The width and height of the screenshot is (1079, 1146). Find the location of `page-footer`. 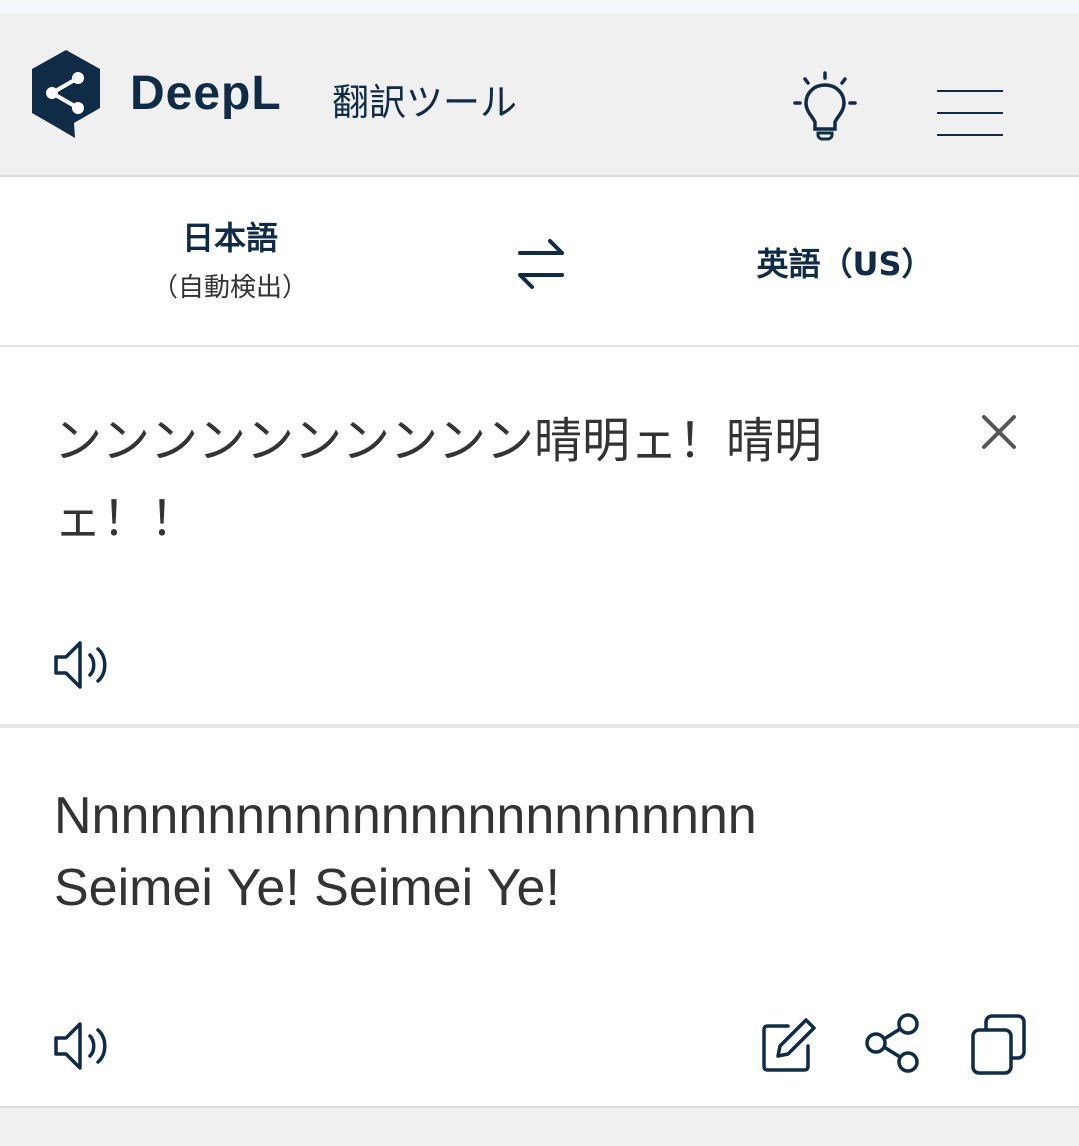

page-footer is located at coordinates (539, 1126).